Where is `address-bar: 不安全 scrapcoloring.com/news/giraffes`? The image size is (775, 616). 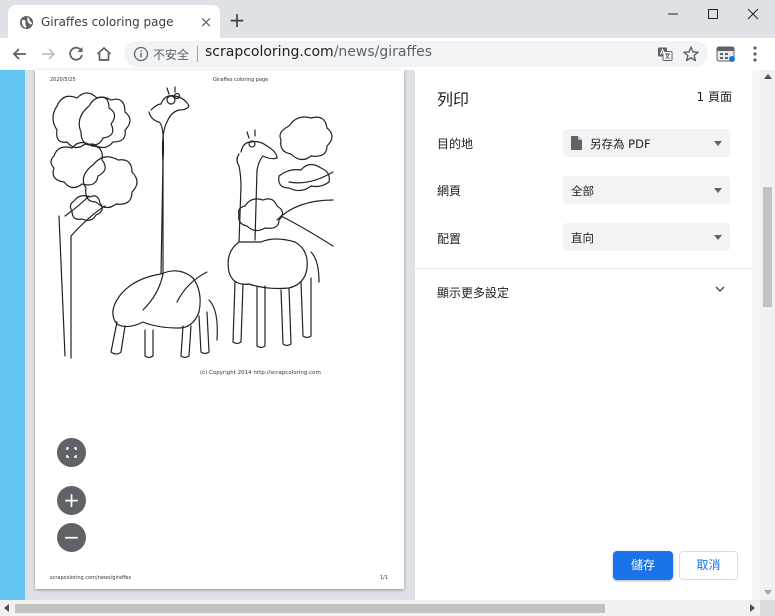
address-bar: 不安全 scrapcoloring.com/news/giraffes is located at coordinates (416, 54).